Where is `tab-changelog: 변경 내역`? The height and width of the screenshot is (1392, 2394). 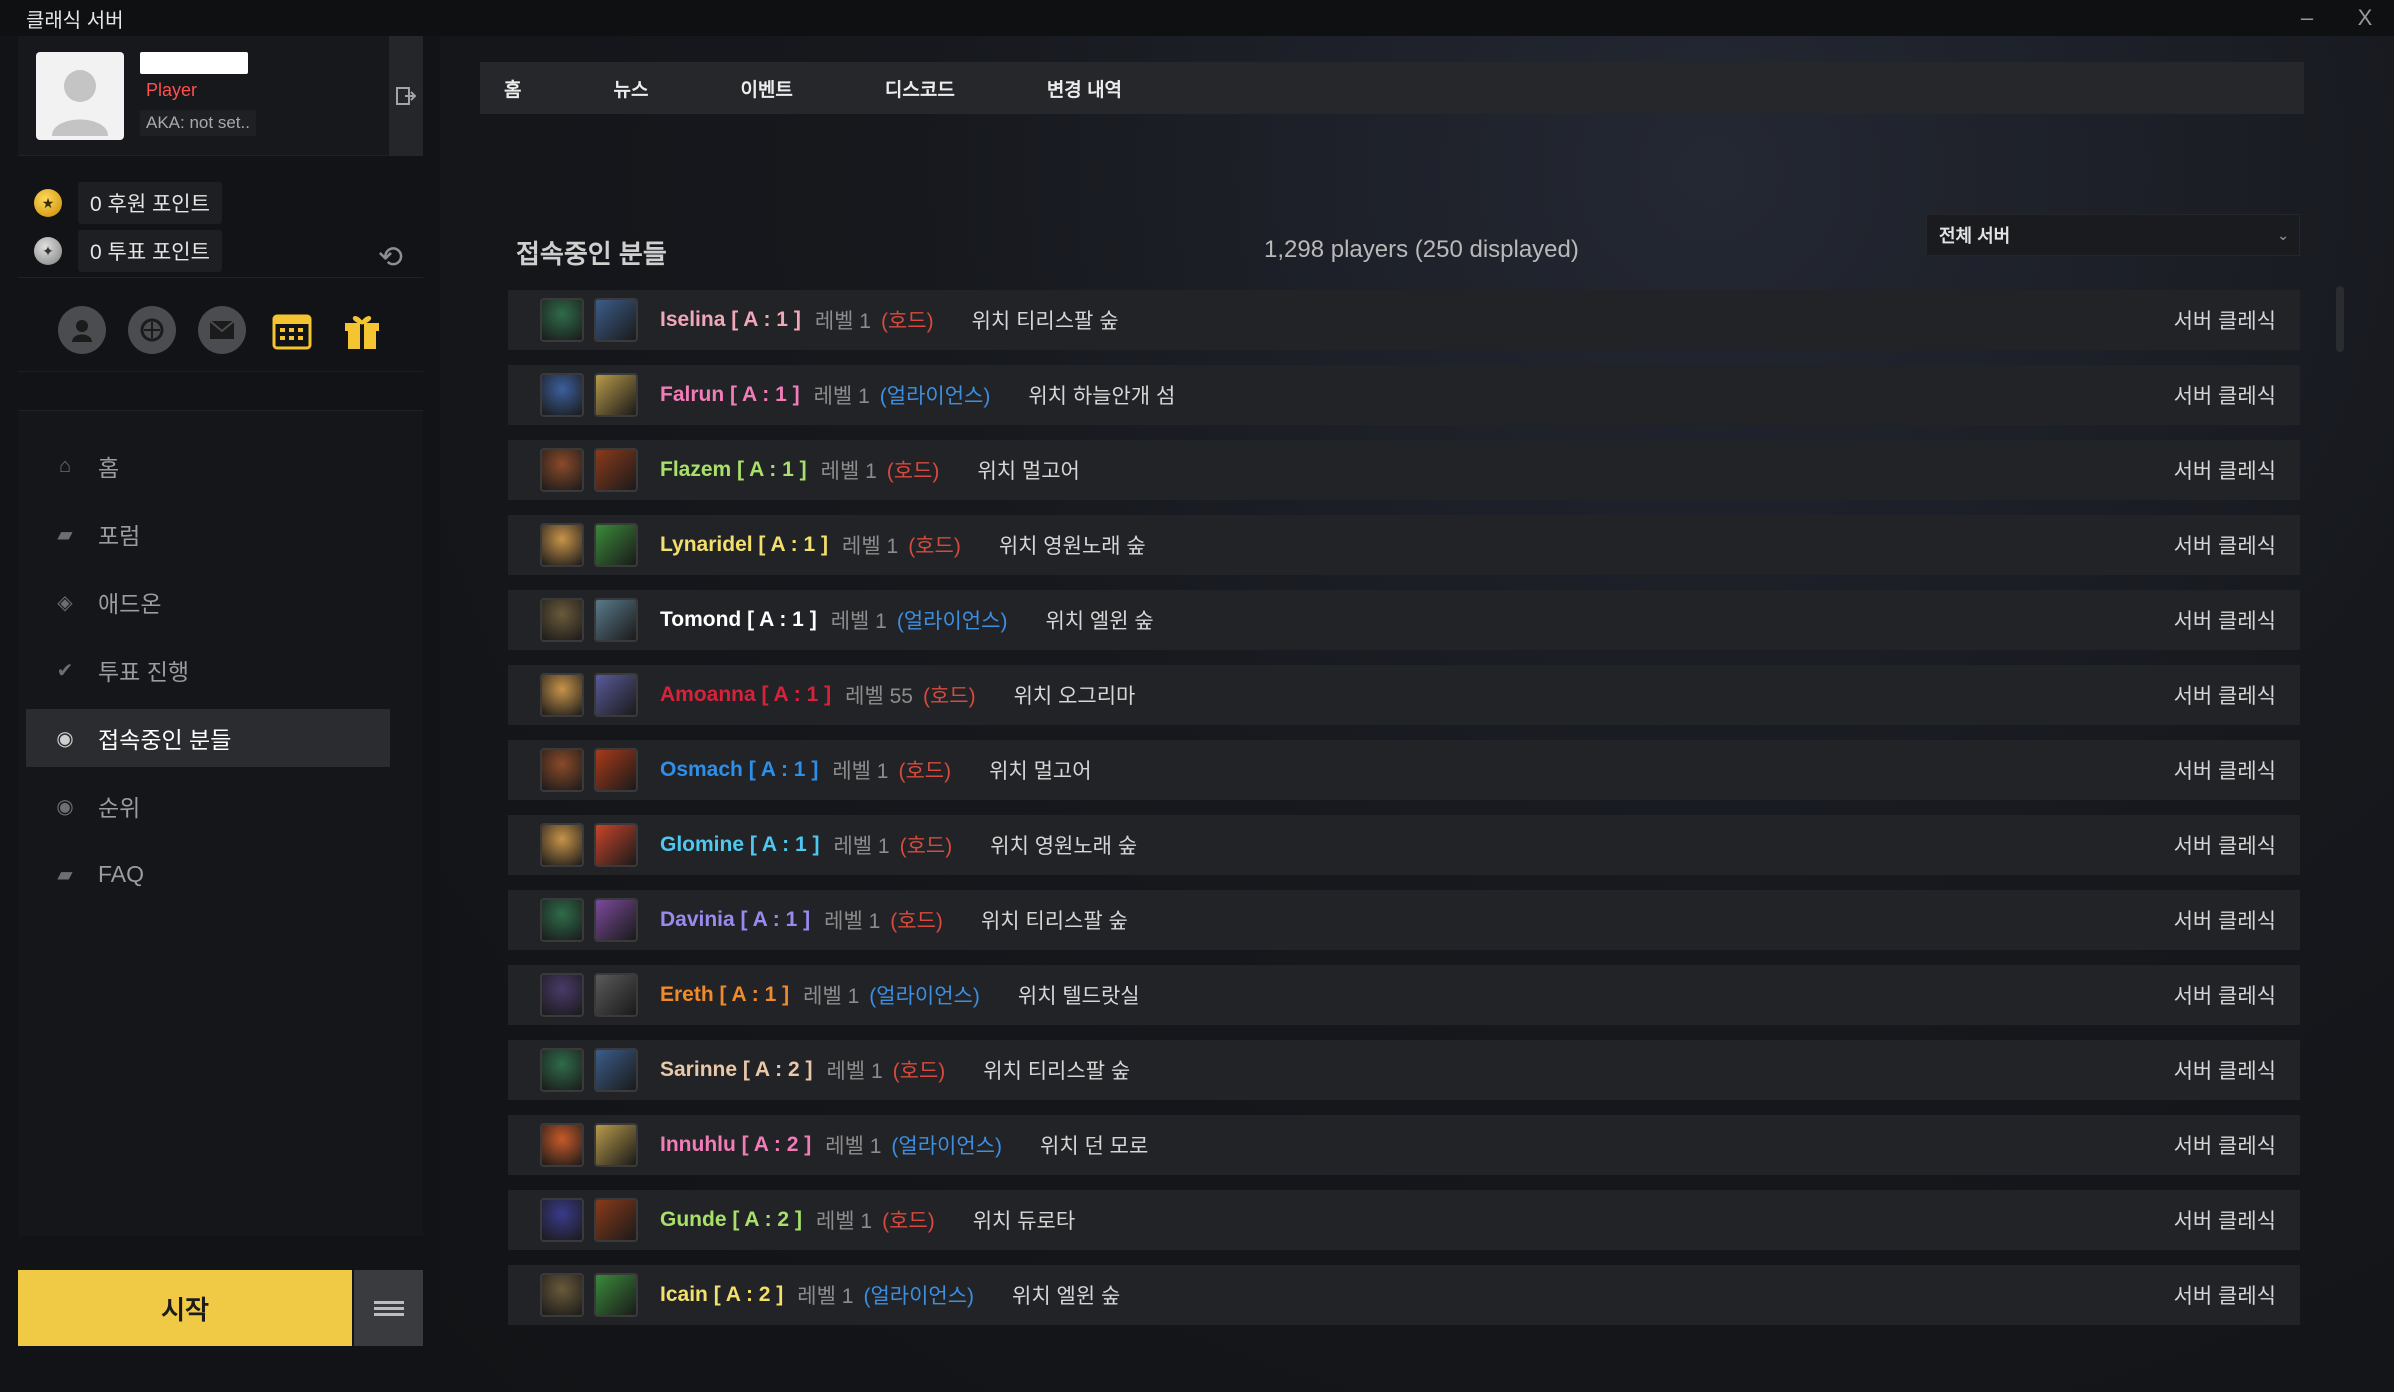 tab-changelog: 변경 내역 is located at coordinates (1084, 88).